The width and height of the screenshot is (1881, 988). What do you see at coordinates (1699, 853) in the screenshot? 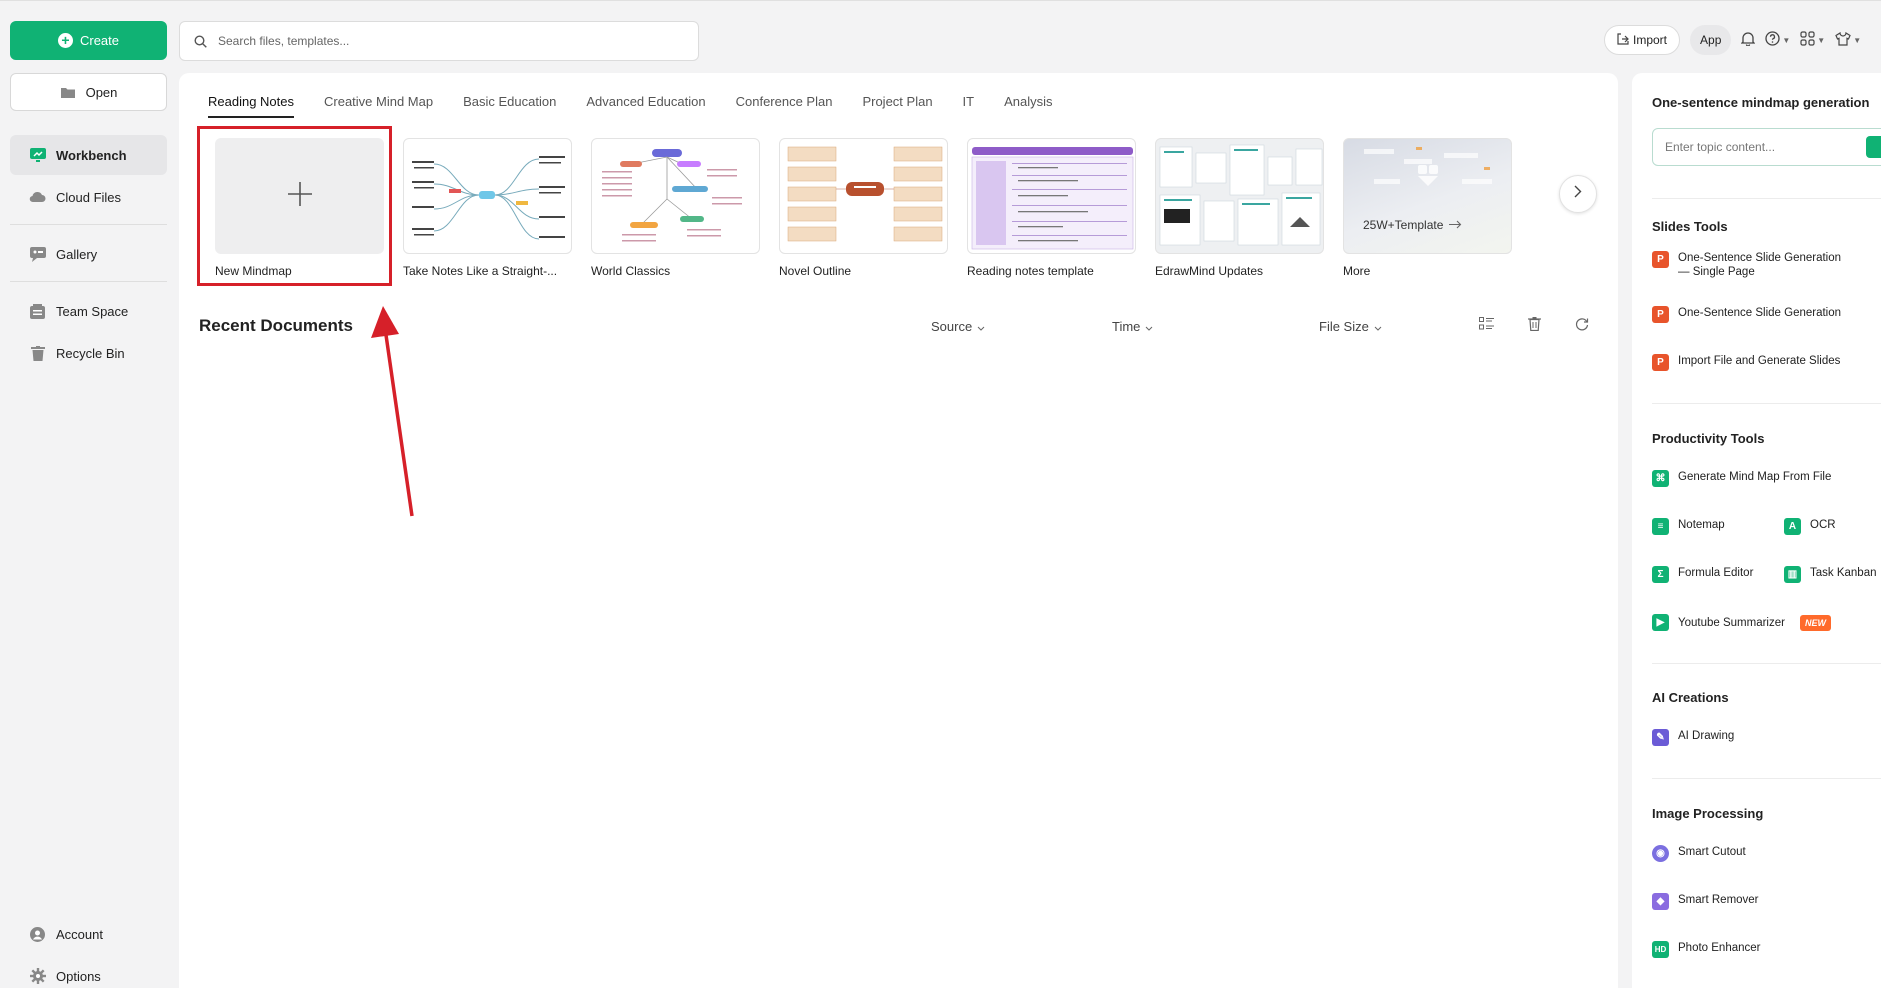
I see `tool-smart-cutout: ◉ Smart Cutout` at bounding box center [1699, 853].